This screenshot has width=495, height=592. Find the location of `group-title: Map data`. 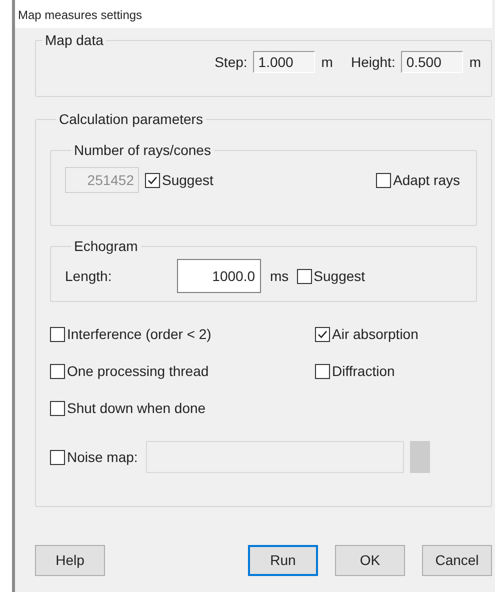

group-title: Map data is located at coordinates (74, 40).